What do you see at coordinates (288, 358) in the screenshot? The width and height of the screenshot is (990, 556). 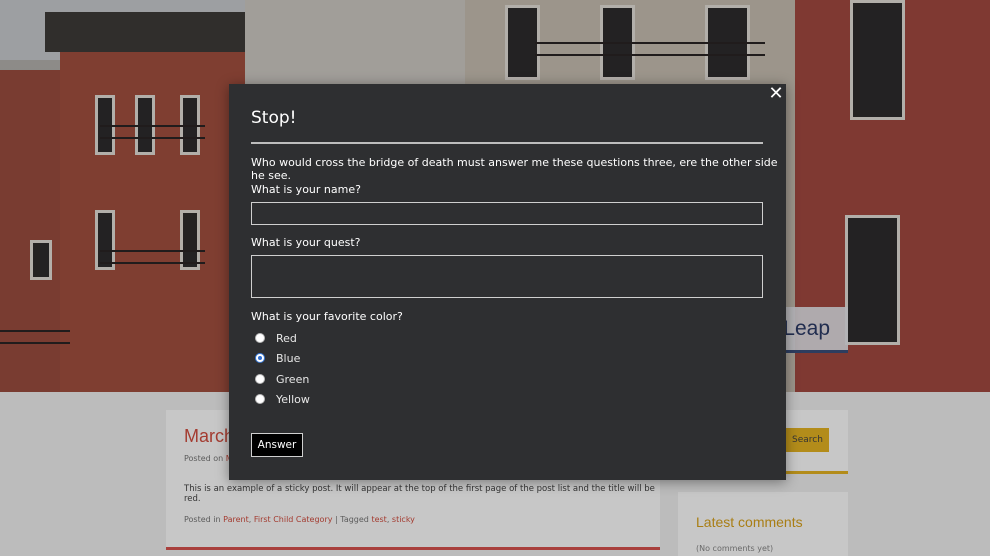 I see `radio-label: Blue` at bounding box center [288, 358].